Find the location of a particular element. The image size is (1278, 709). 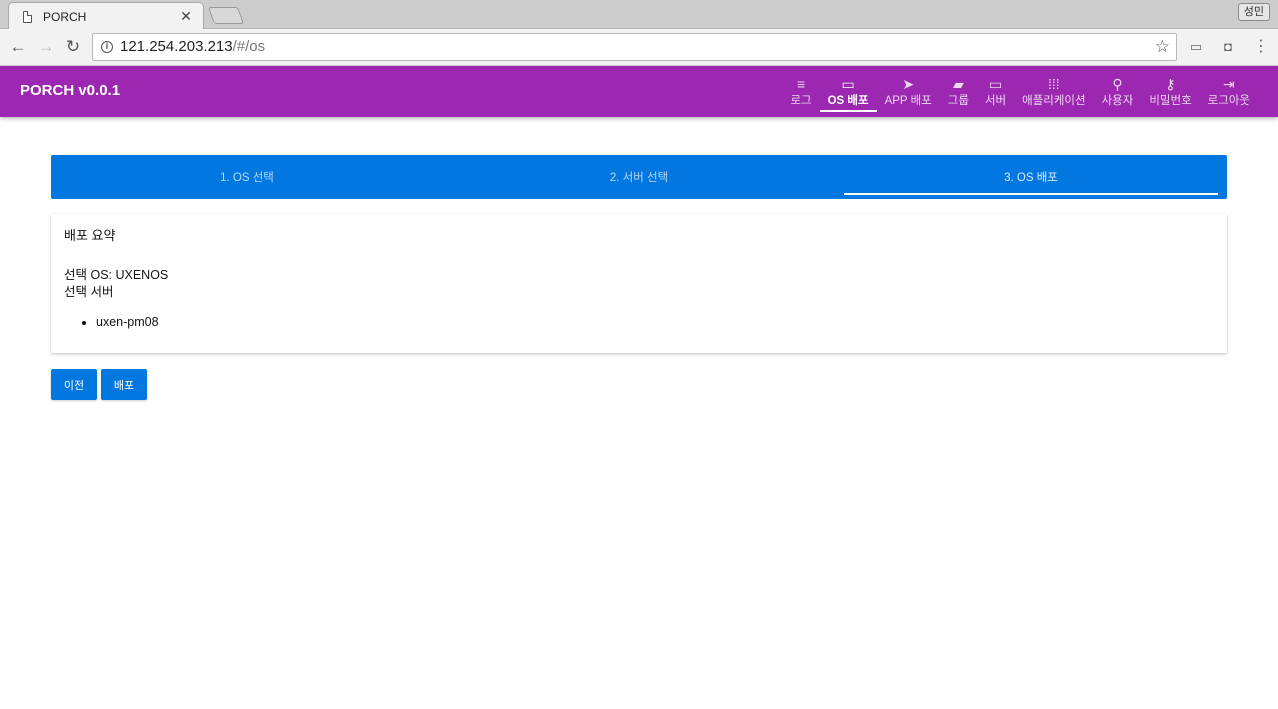

reload-icon: ↻ is located at coordinates (73, 47).